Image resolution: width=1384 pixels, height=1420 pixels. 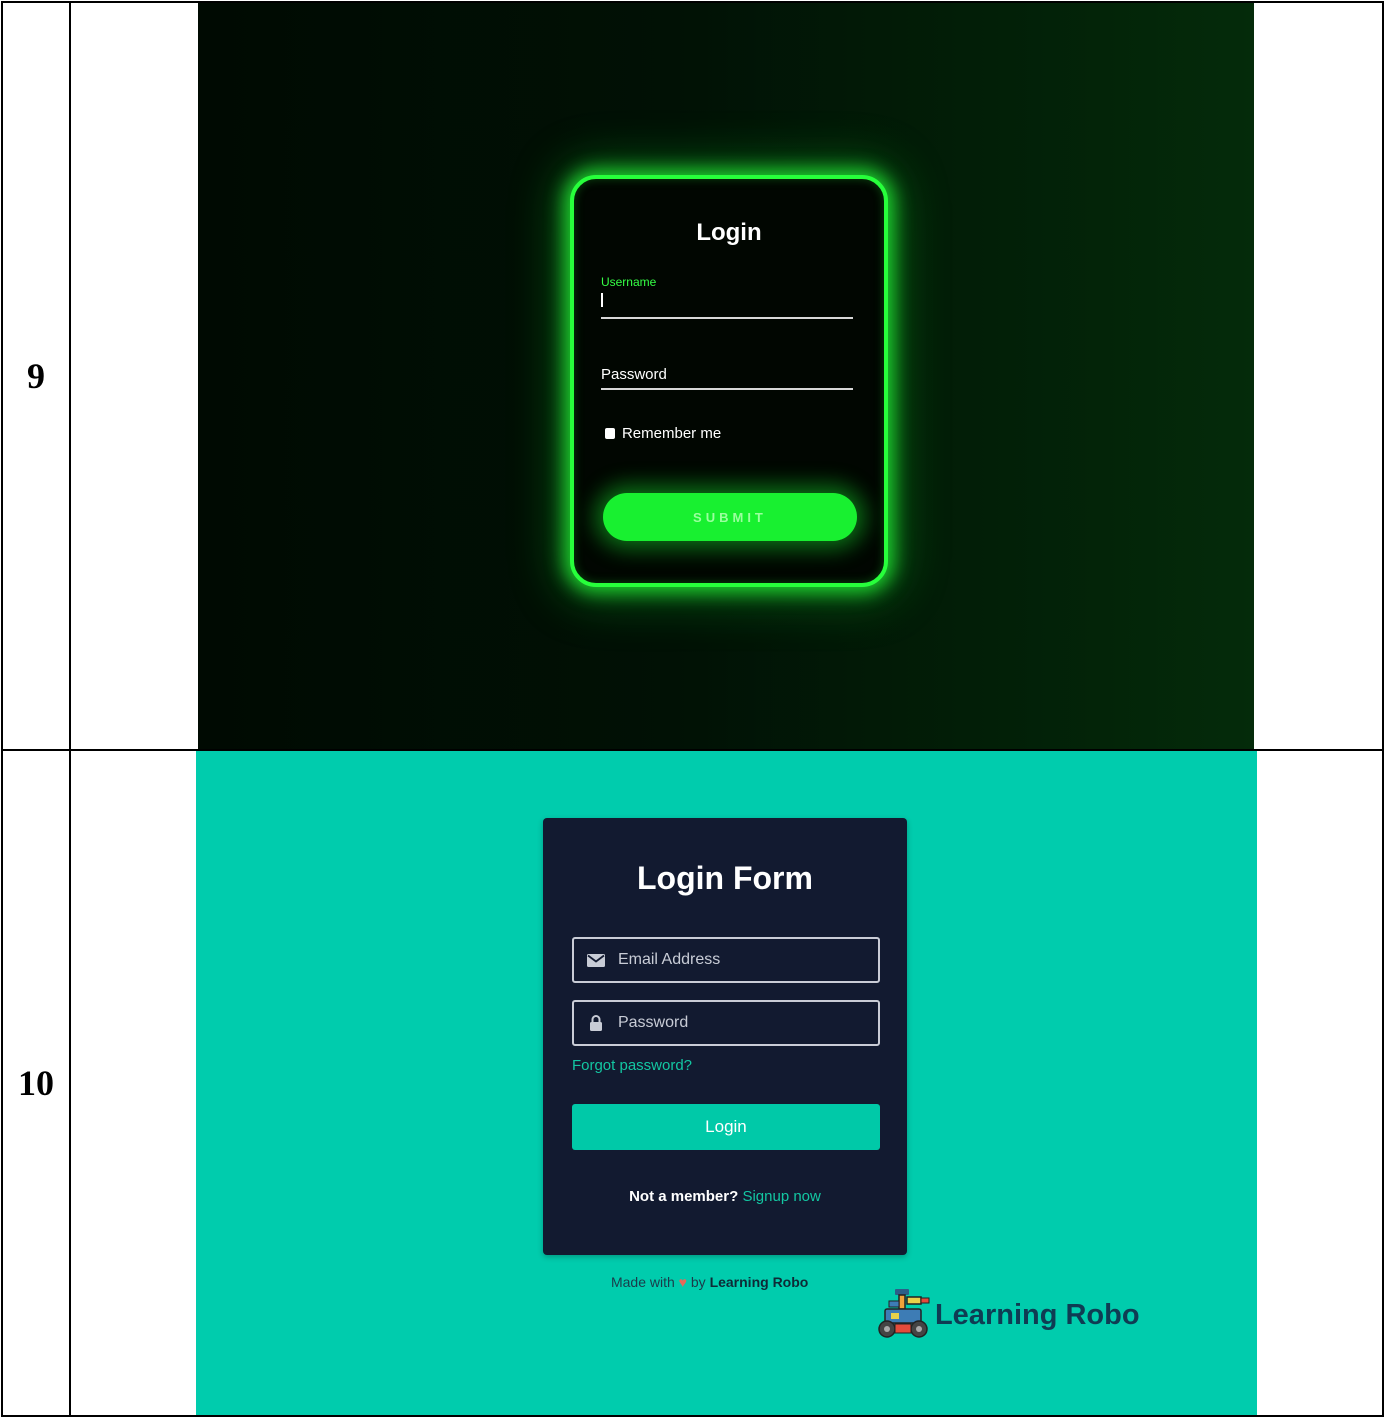 I want to click on username-field: Username, so click(x=726, y=297).